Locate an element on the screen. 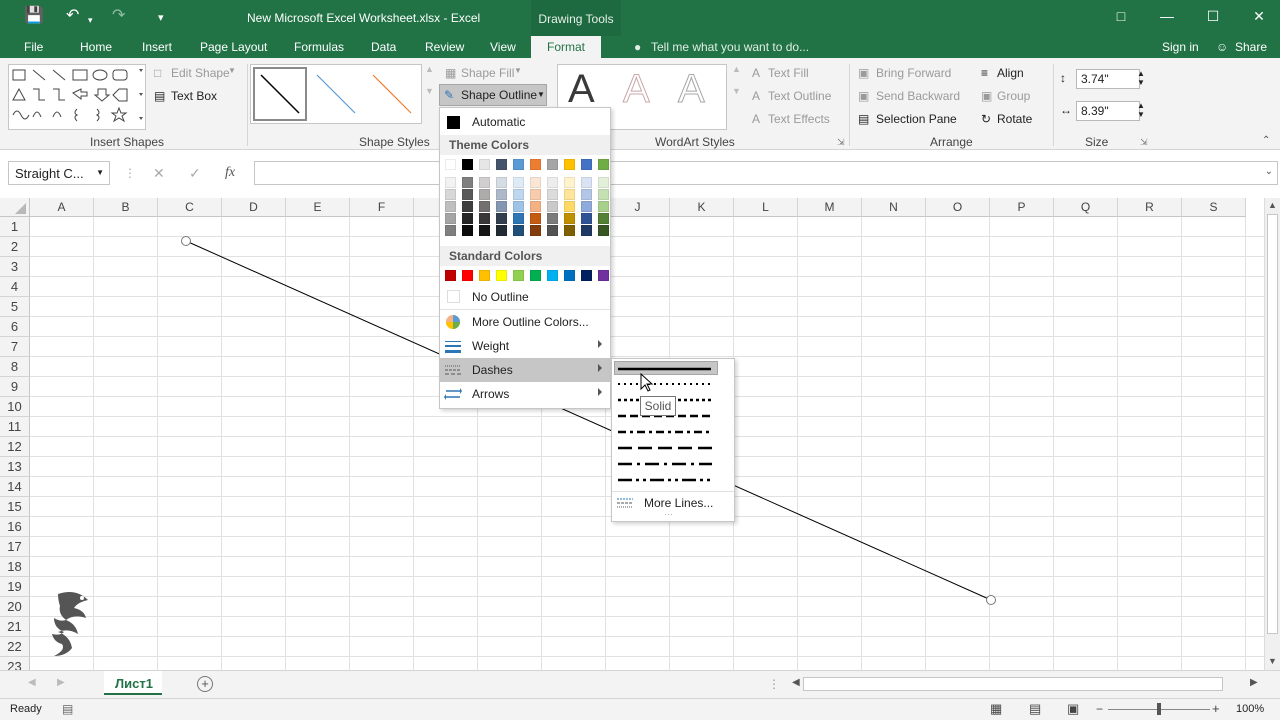 The width and height of the screenshot is (1280, 720). dash-round-dot is located at coordinates (664, 384).